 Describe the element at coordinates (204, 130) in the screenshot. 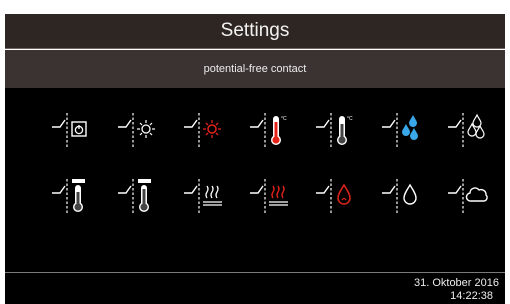

I see `sun-red-icon` at that location.